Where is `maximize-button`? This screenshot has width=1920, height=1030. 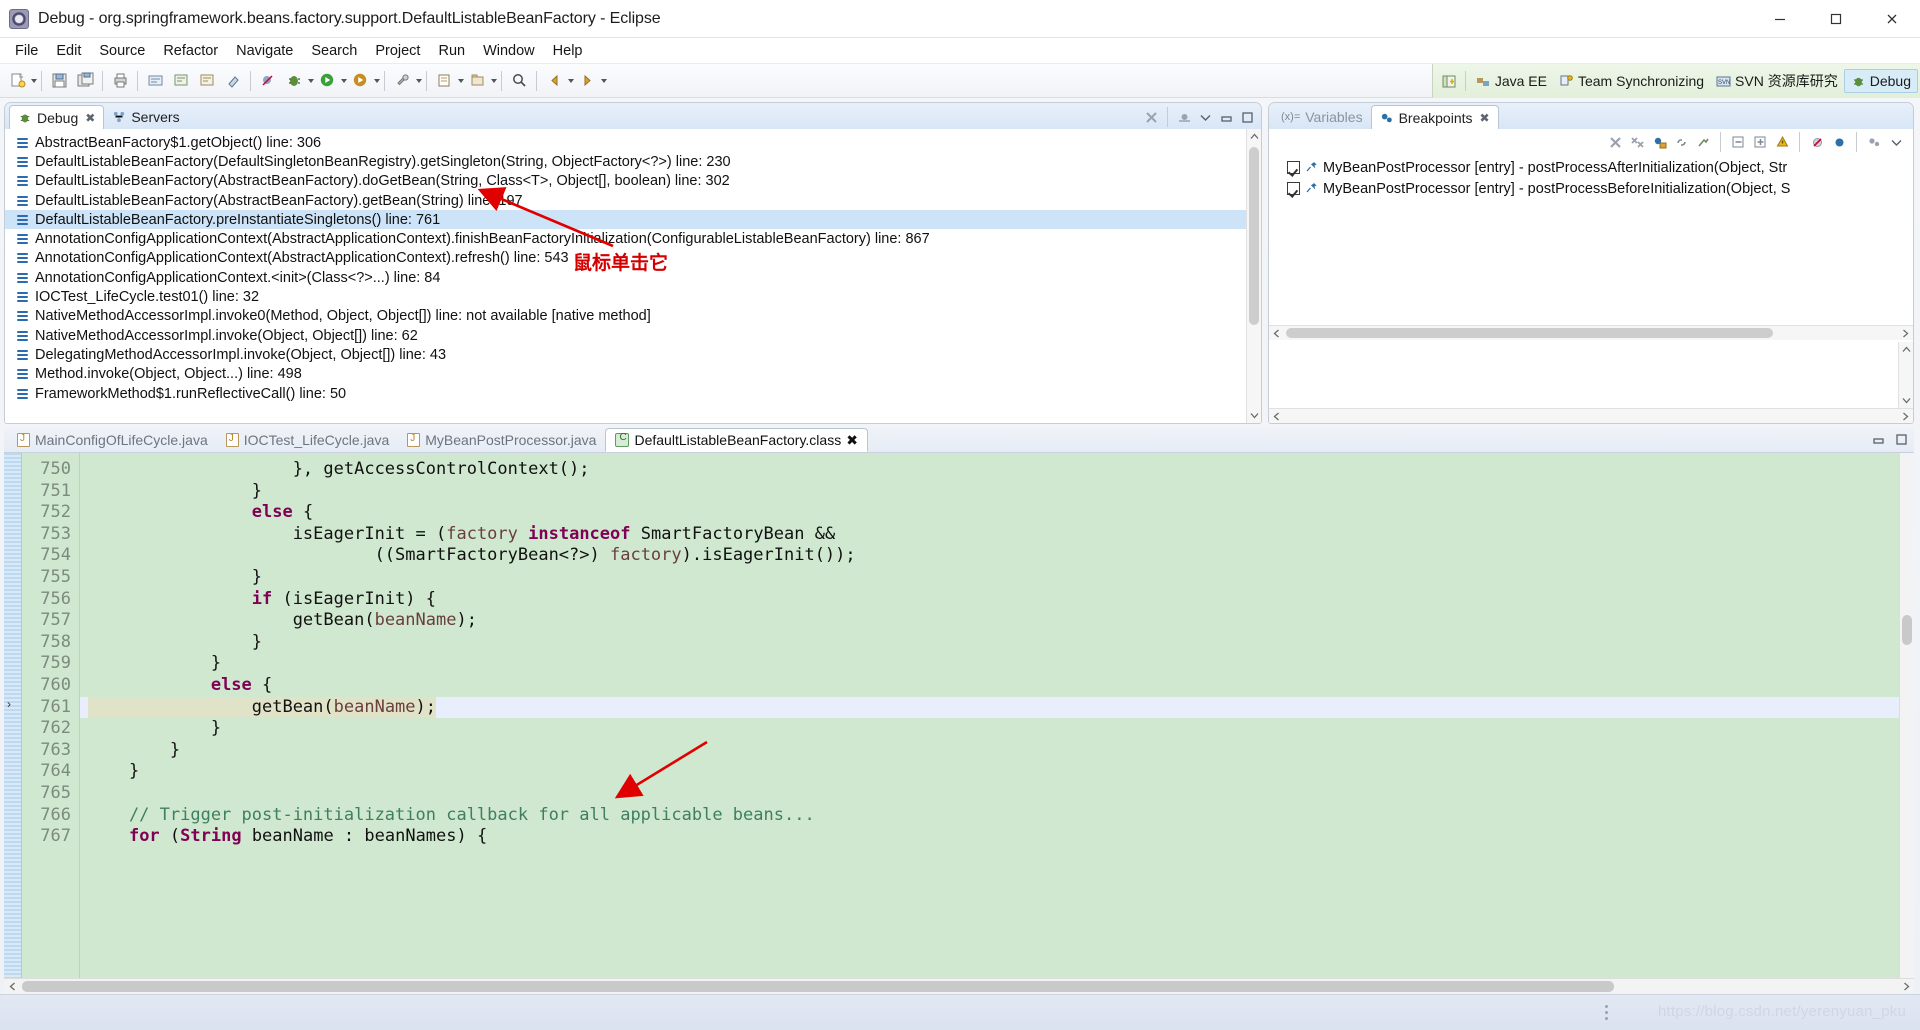
maximize-button is located at coordinates (1836, 18).